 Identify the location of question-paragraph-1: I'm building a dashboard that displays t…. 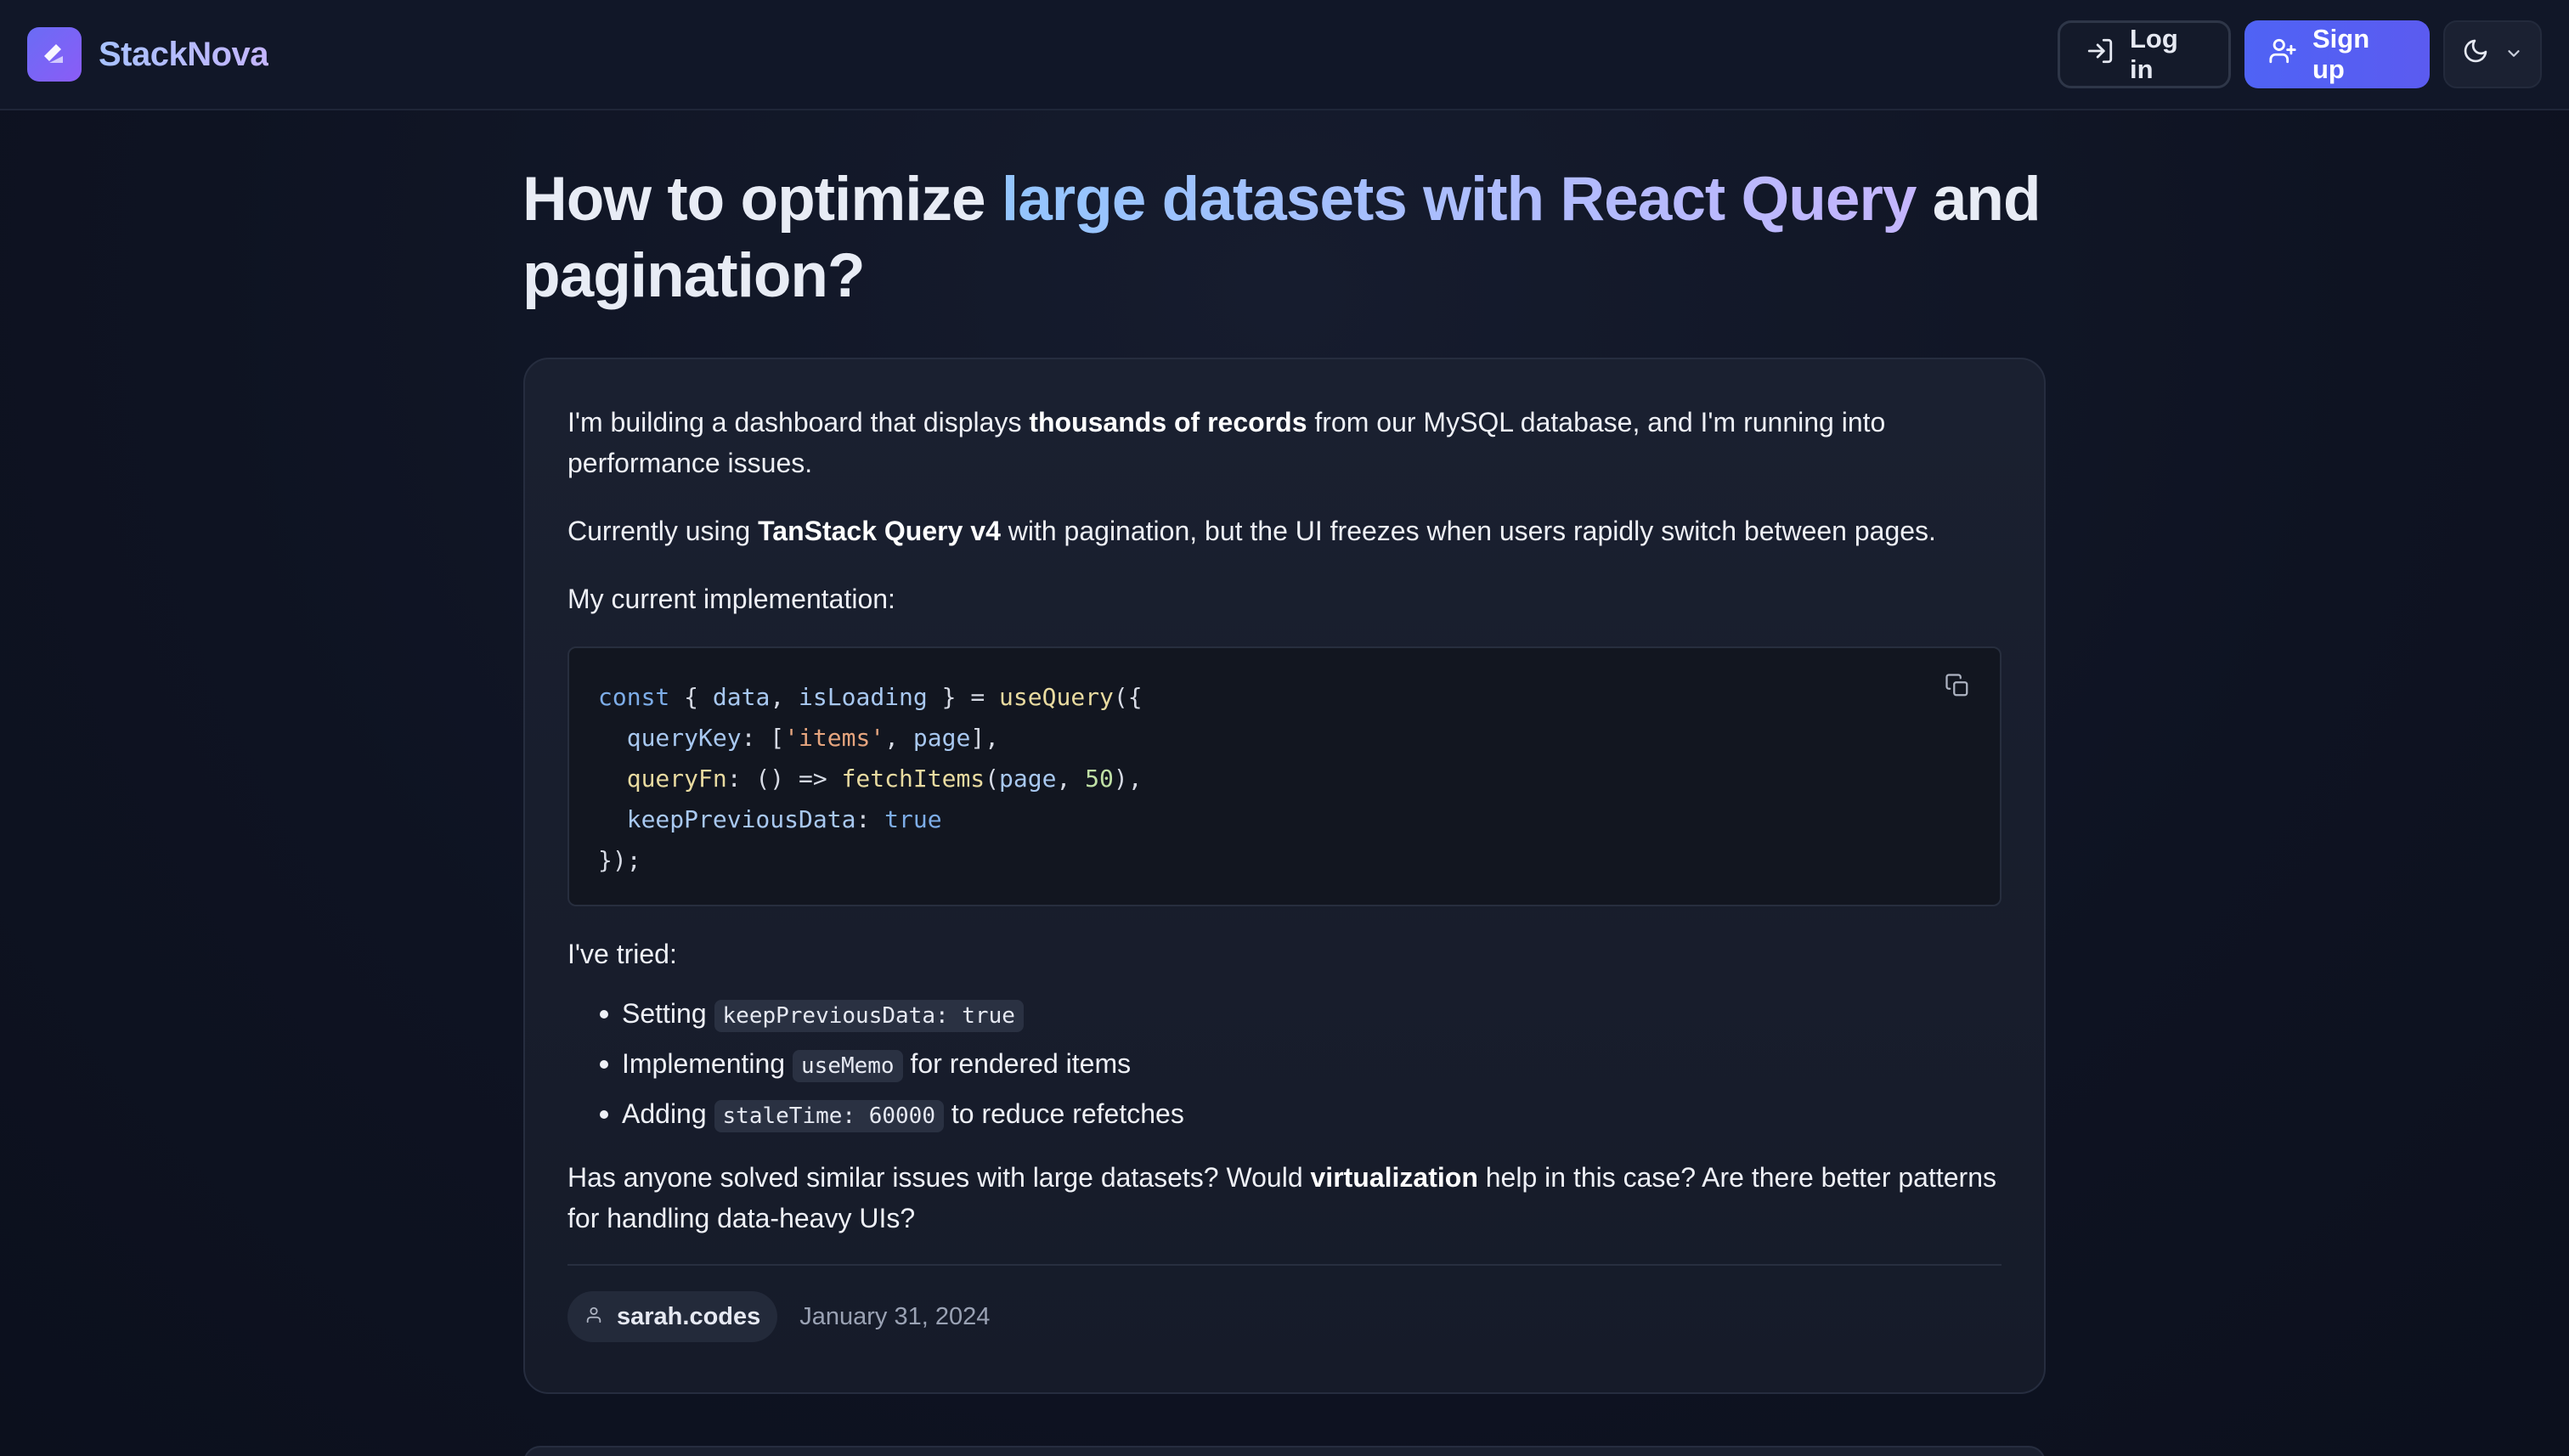
(1284, 443).